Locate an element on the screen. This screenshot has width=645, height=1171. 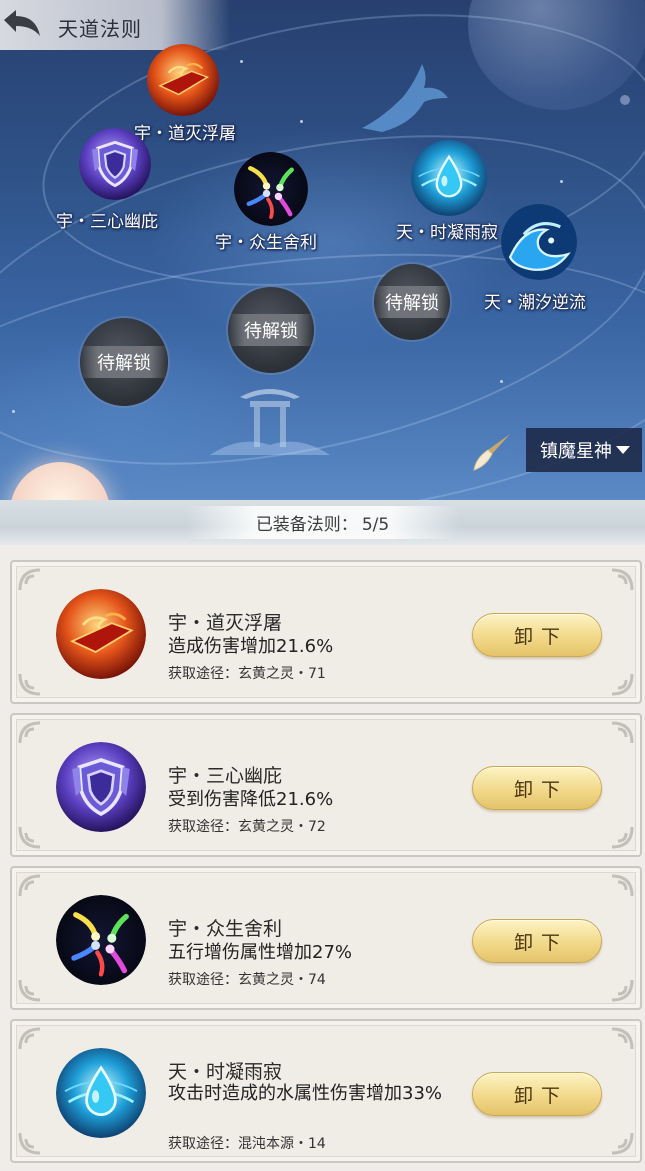
tide-wave-icon is located at coordinates (539, 242).